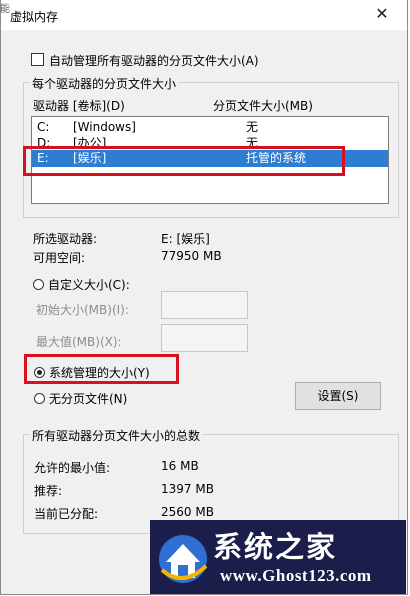 The width and height of the screenshot is (410, 596). What do you see at coordinates (48, 491) in the screenshot?
I see `recommended-label: 推荐:` at bounding box center [48, 491].